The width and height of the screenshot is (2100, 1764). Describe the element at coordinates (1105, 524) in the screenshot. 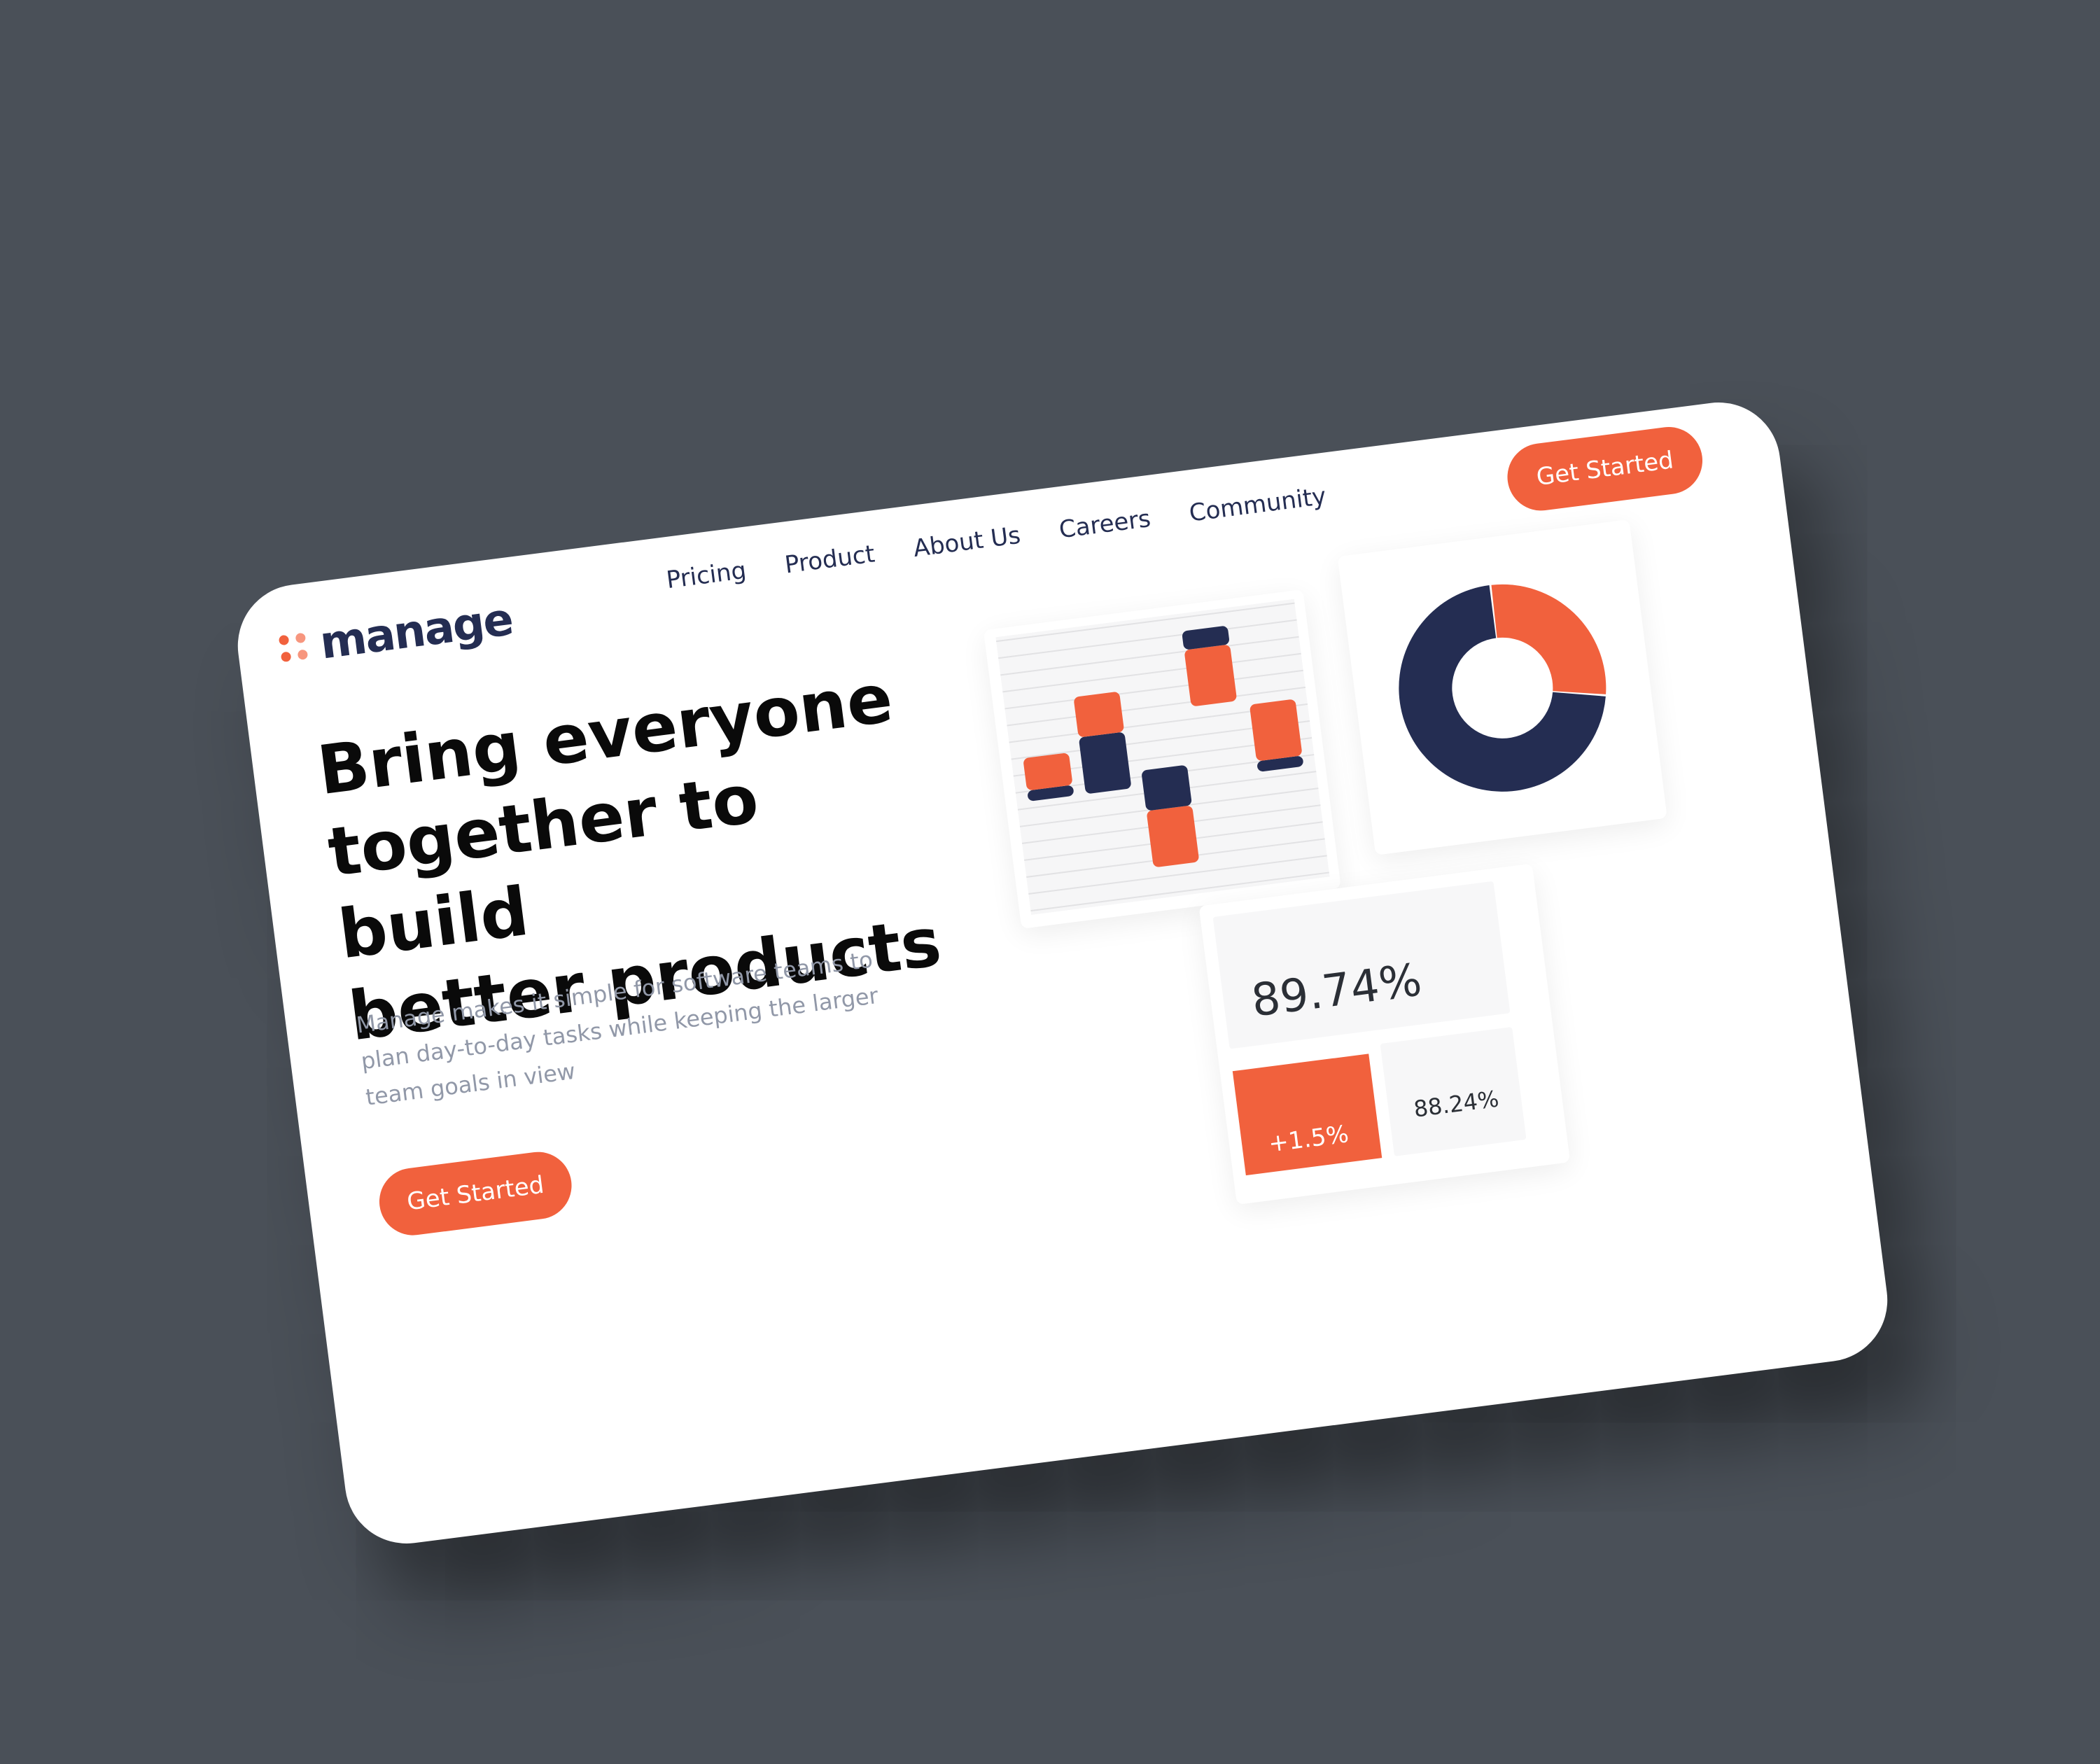

I see `nav-link-careers: Careers` at that location.